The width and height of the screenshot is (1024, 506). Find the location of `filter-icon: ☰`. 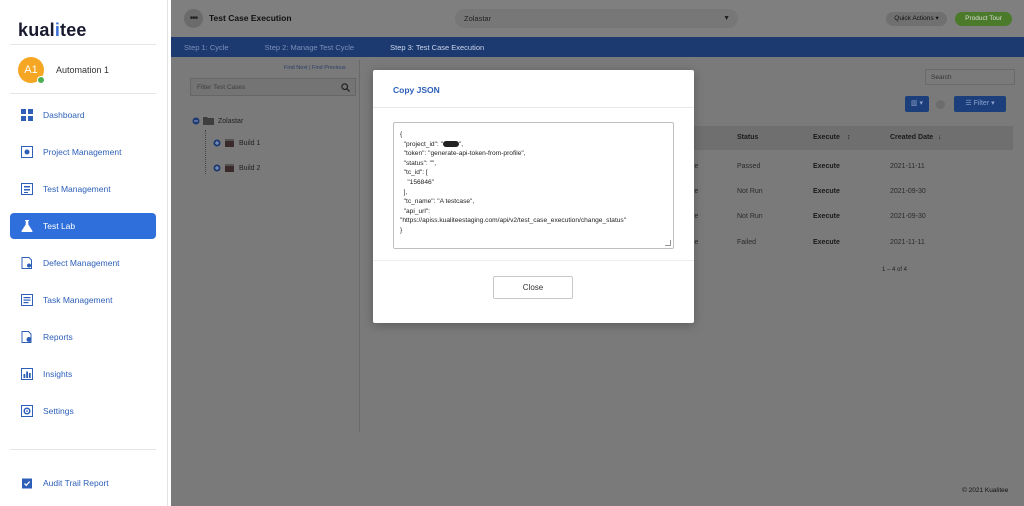

filter-icon: ☰ is located at coordinates (968, 103).